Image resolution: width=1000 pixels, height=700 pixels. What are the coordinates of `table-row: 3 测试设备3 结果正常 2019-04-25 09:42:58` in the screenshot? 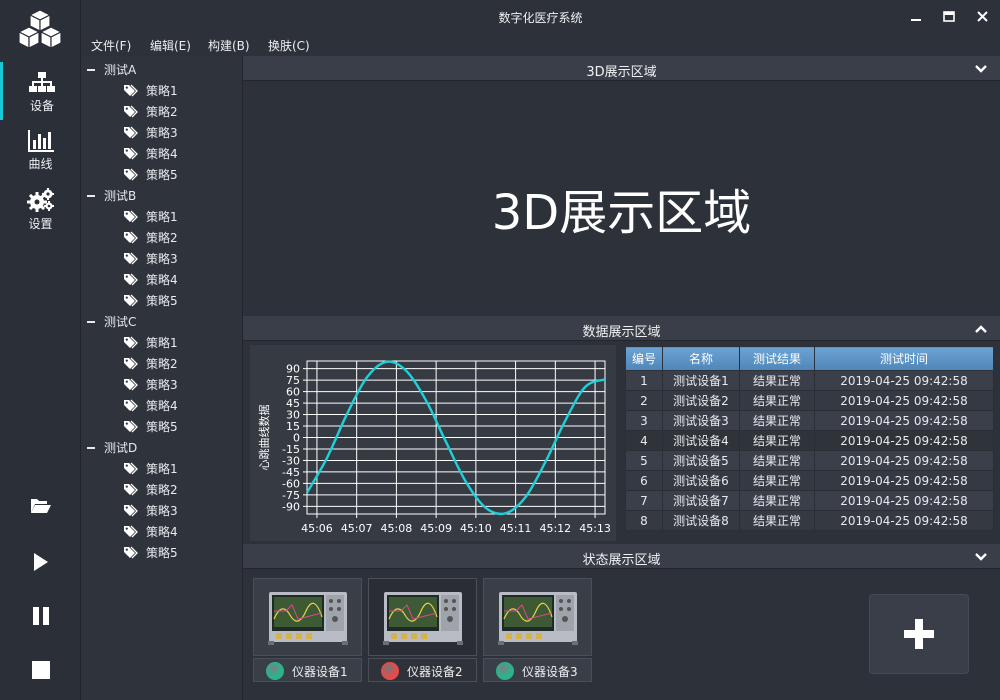 It's located at (809, 420).